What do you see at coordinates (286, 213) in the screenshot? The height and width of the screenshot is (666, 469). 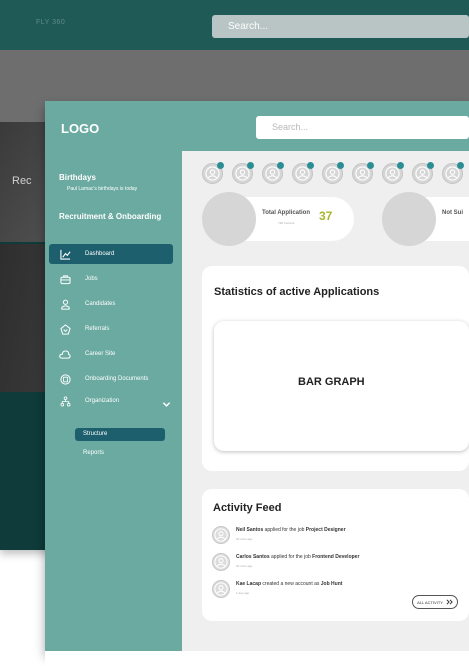 I see `stat-title: Total Application` at bounding box center [286, 213].